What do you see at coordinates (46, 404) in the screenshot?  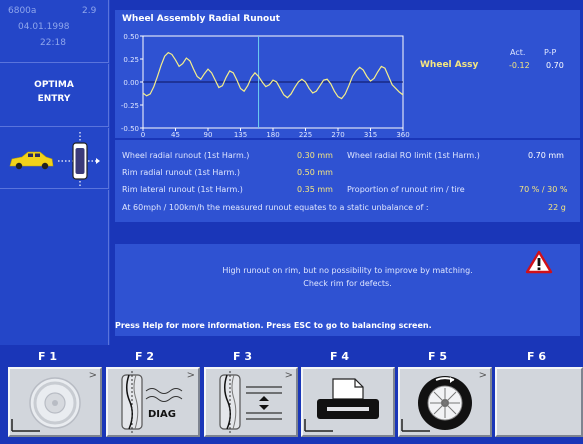 I see `wheel-rim-icon` at bounding box center [46, 404].